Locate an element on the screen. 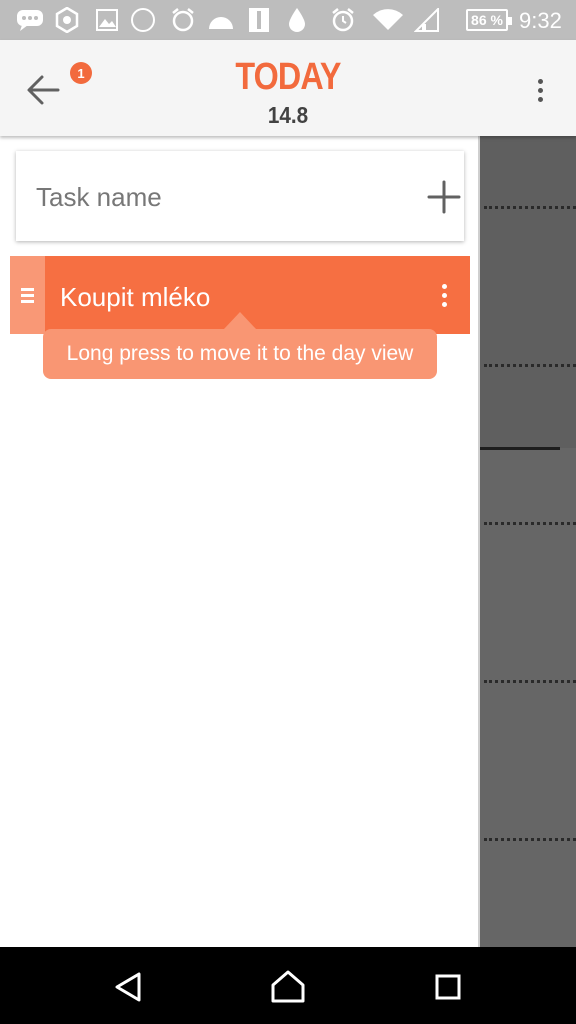 The image size is (576, 1024). wifi-icon is located at coordinates (388, 20).